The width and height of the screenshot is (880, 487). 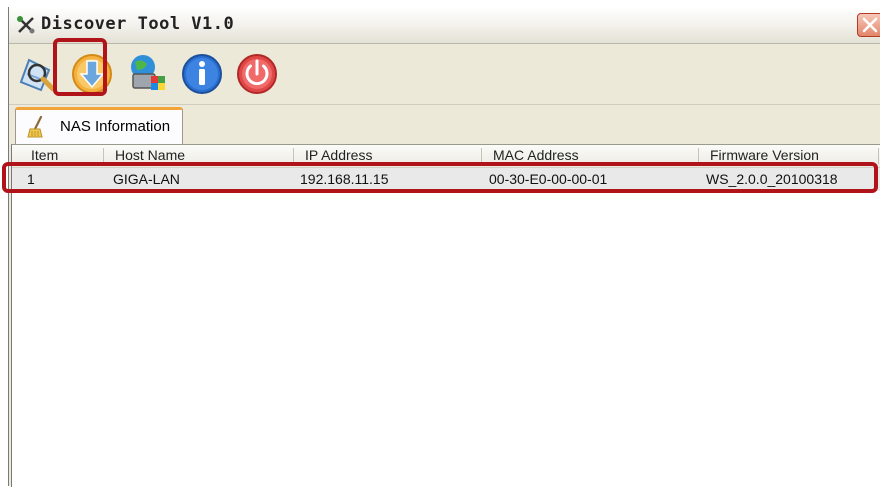 I want to click on app-icon, so click(x=26, y=25).